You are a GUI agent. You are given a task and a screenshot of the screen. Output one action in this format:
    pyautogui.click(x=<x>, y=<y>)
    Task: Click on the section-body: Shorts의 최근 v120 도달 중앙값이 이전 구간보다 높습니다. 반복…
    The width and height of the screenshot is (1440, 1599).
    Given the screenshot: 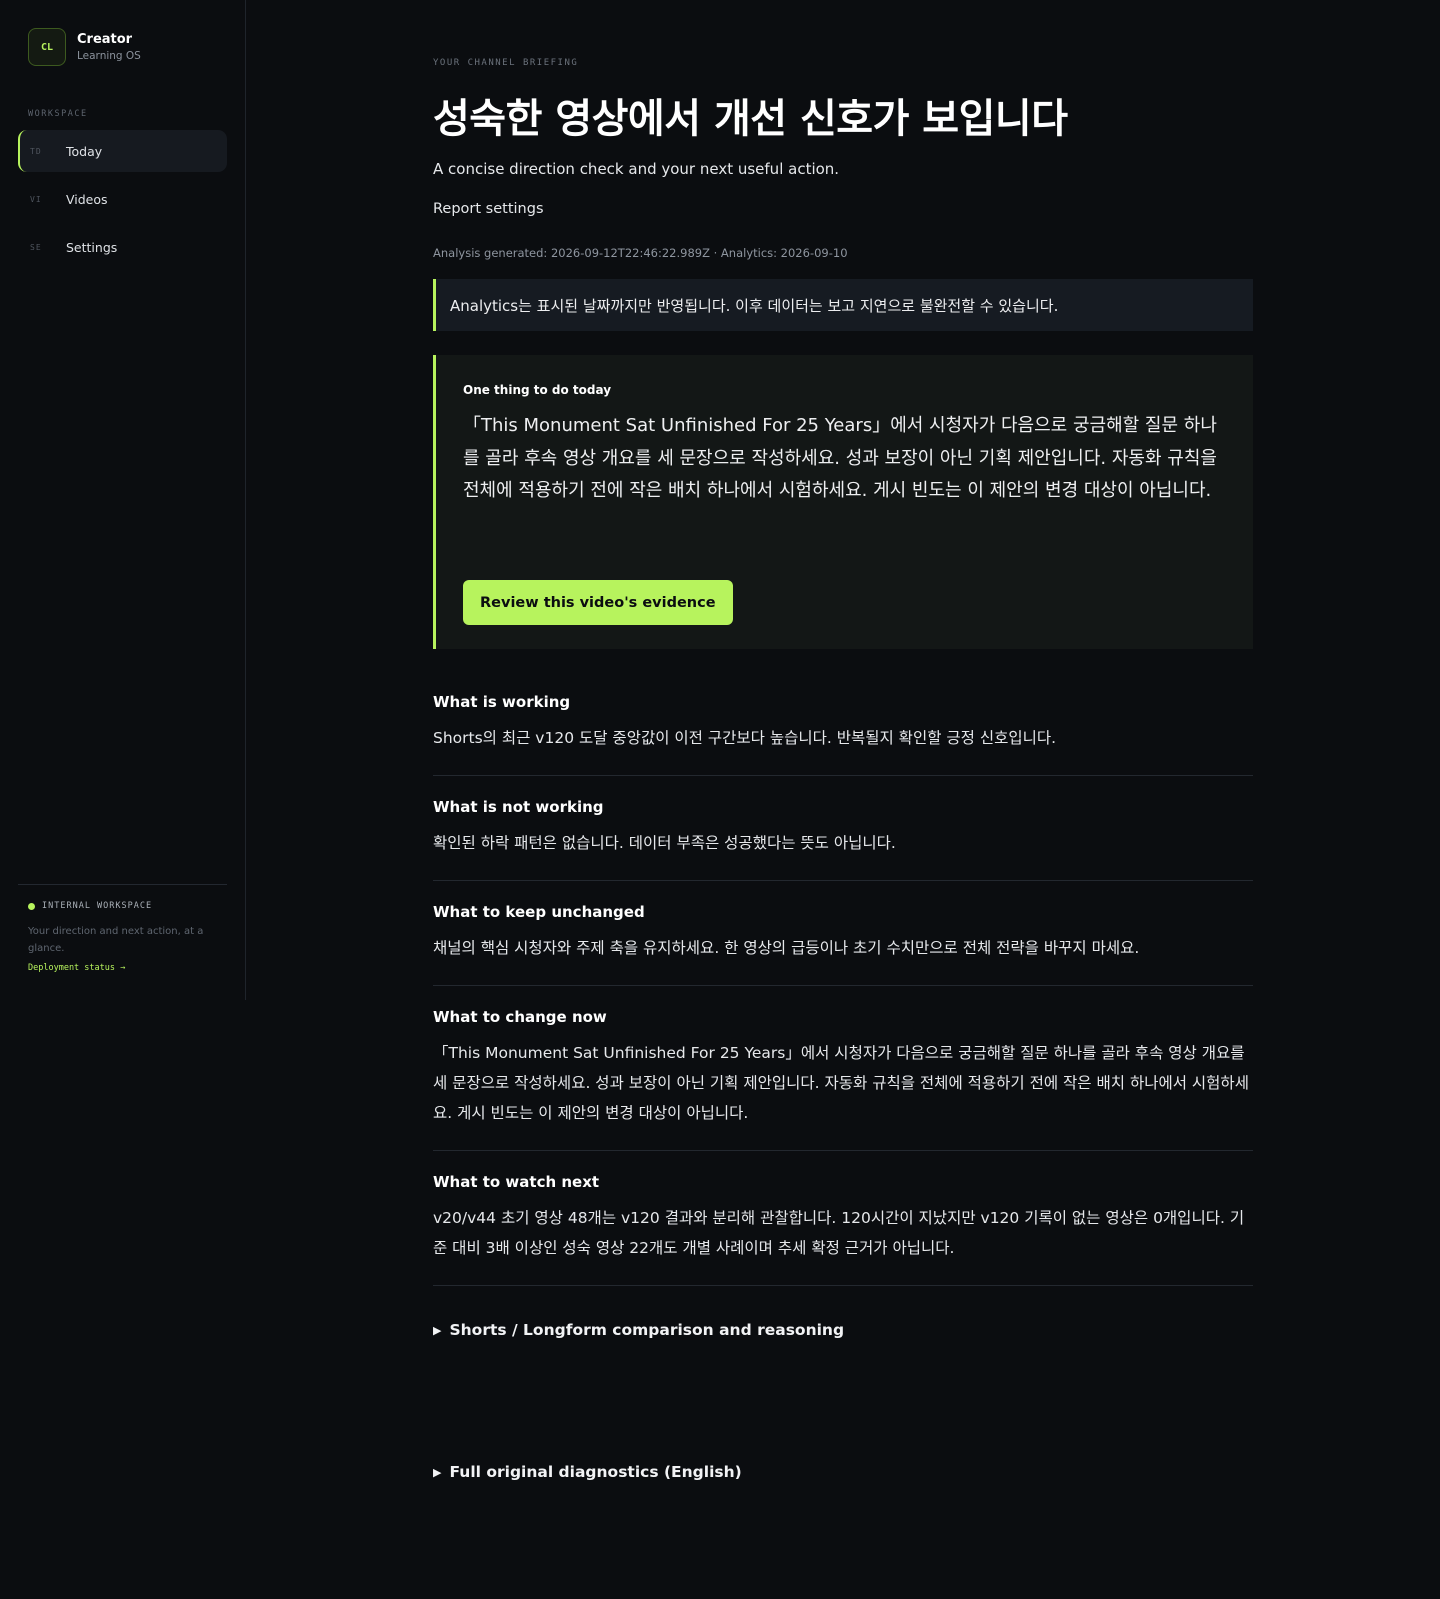 What is the action you would take?
    pyautogui.click(x=745, y=738)
    